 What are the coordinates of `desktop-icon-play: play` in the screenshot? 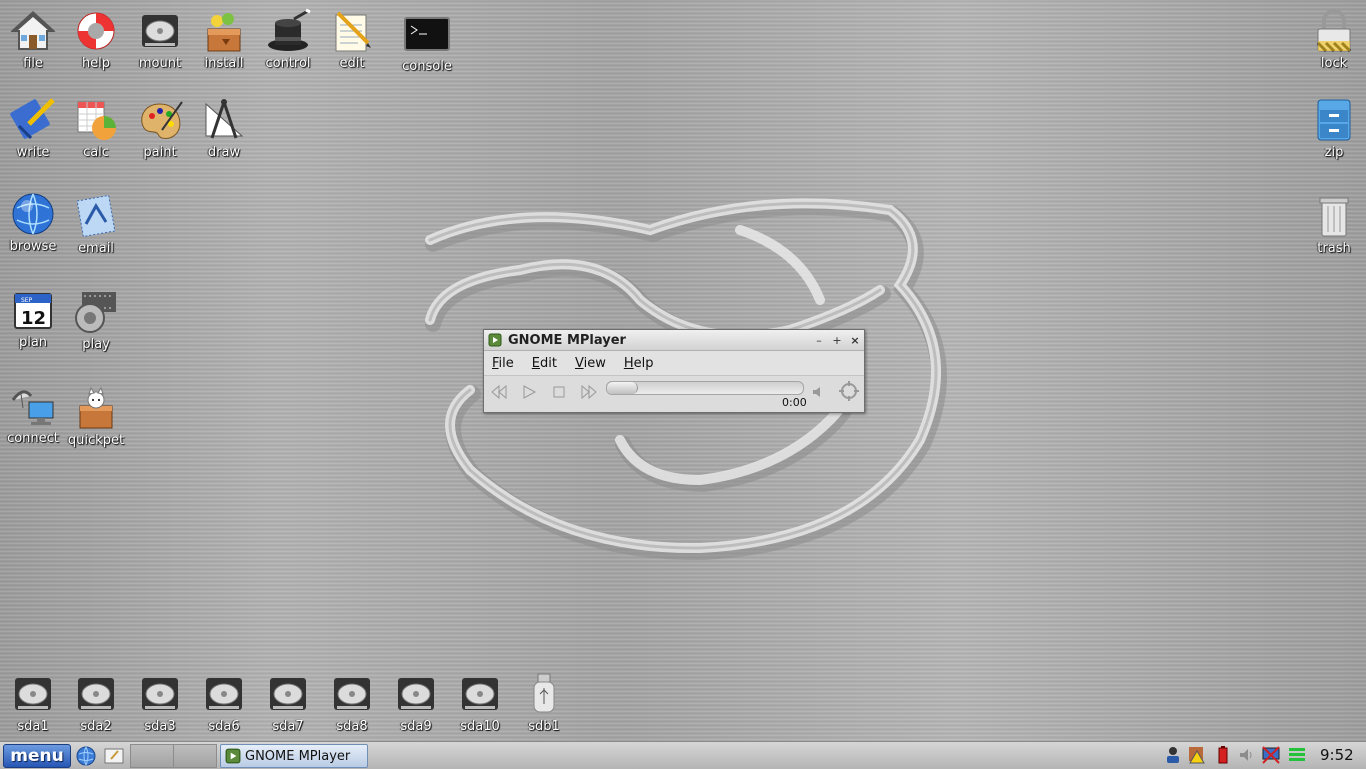 It's located at (96, 320).